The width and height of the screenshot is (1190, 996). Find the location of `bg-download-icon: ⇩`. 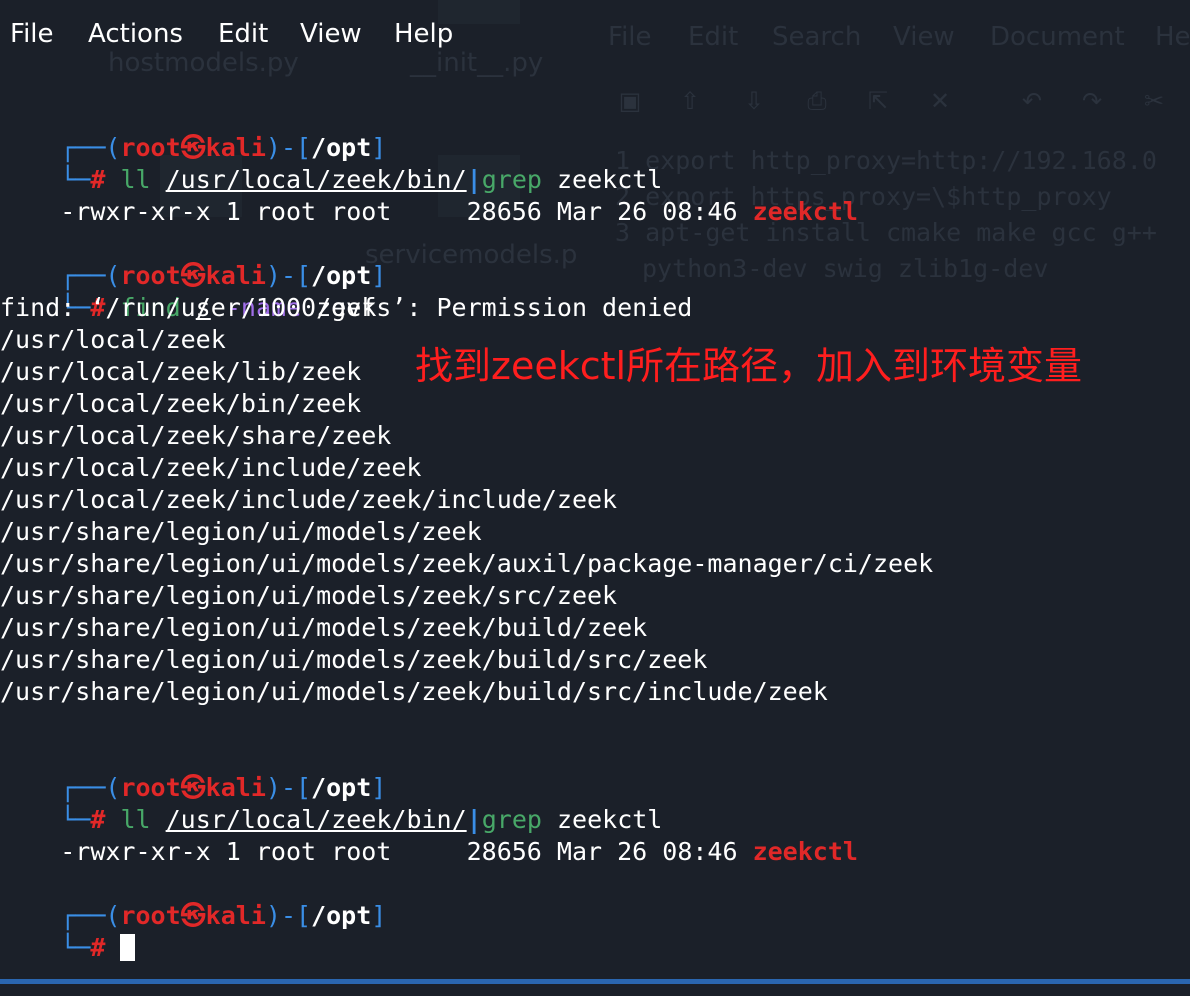

bg-download-icon: ⇩ is located at coordinates (754, 101).